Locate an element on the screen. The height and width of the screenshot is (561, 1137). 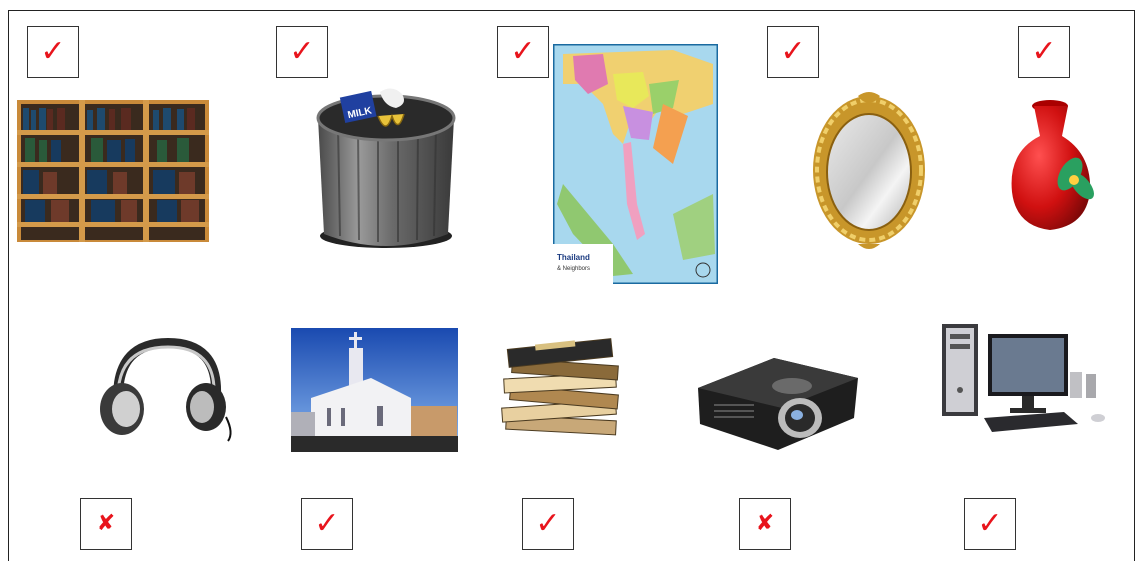
trash-can-image: MILK is located at coordinates (386, 168).